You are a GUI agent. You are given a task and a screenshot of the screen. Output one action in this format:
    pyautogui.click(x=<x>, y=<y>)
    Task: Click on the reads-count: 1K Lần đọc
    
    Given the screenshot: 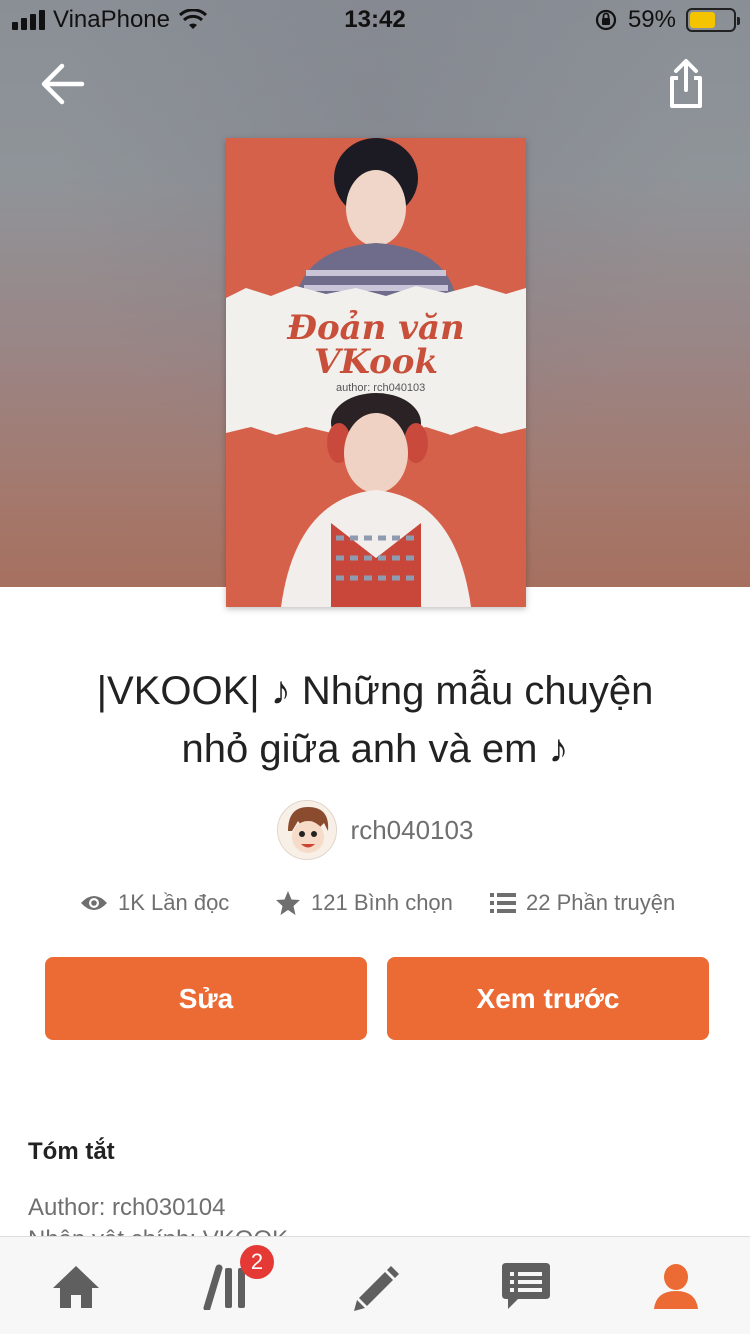 What is the action you would take?
    pyautogui.click(x=174, y=902)
    